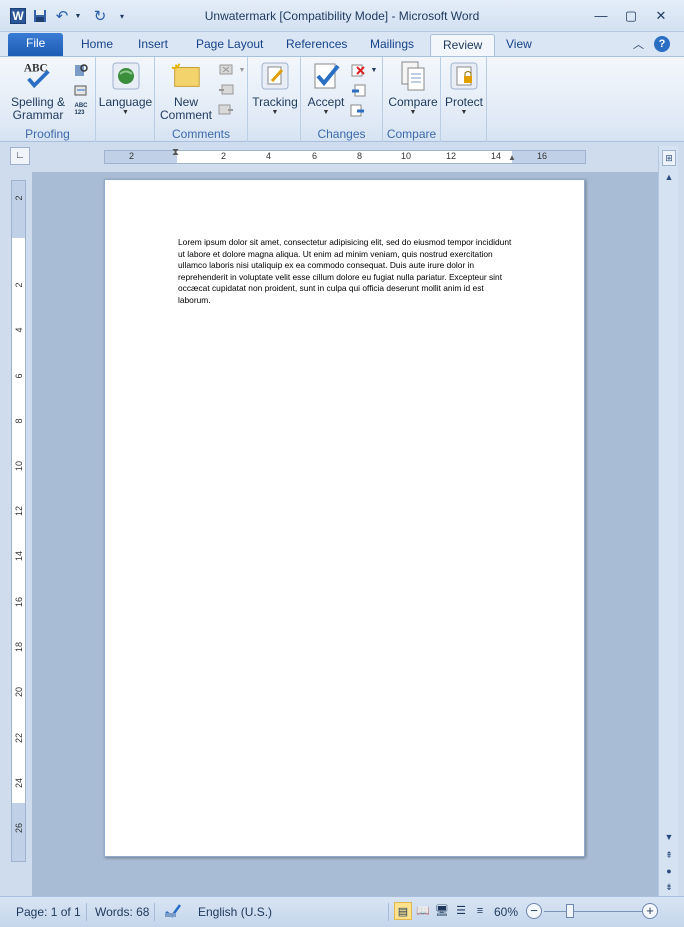  Describe the element at coordinates (650, 911) in the screenshot. I see `zoom-in-button: +` at that location.